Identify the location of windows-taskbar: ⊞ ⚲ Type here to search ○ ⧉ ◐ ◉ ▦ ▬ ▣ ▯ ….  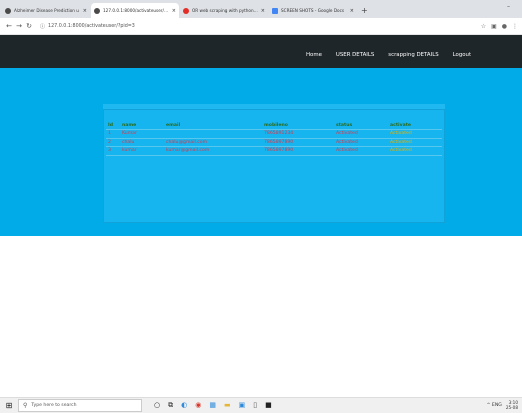
(261, 405).